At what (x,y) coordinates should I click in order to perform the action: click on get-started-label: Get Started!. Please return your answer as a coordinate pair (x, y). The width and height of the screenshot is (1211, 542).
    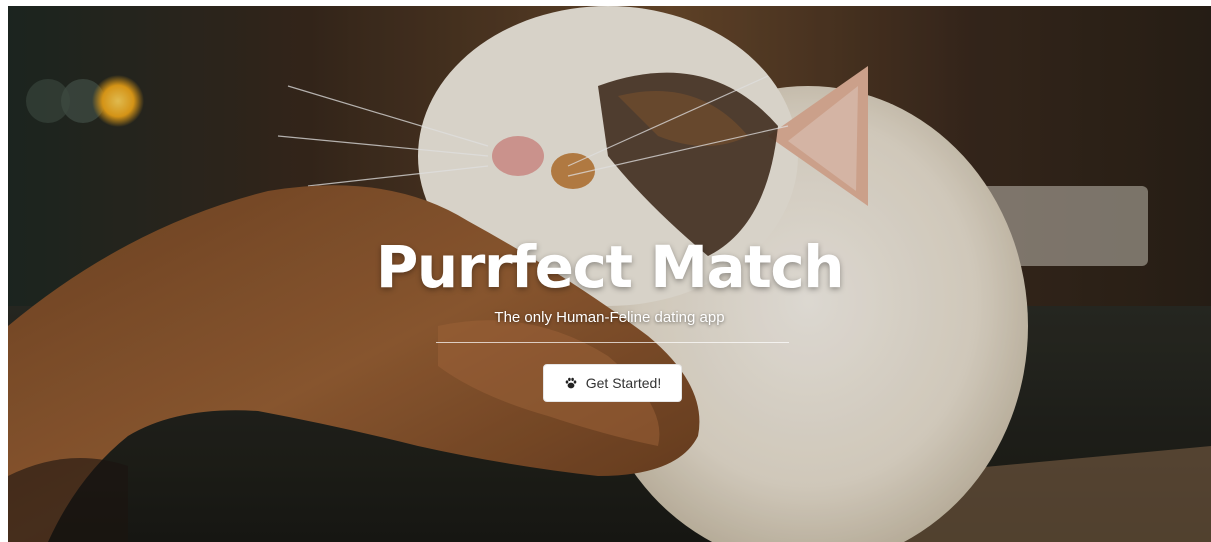
    Looking at the image, I should click on (623, 383).